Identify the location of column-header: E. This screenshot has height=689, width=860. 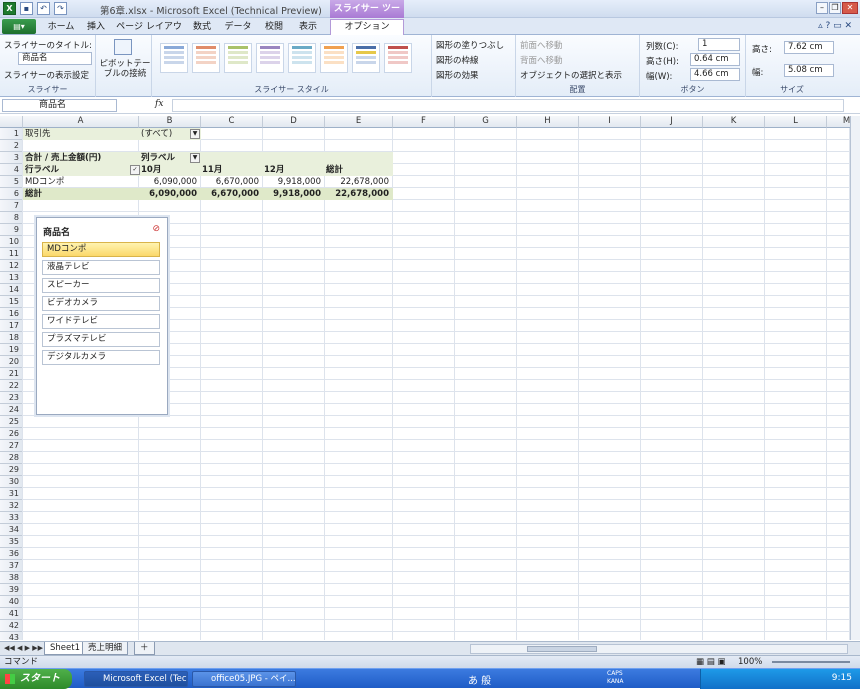
(359, 122).